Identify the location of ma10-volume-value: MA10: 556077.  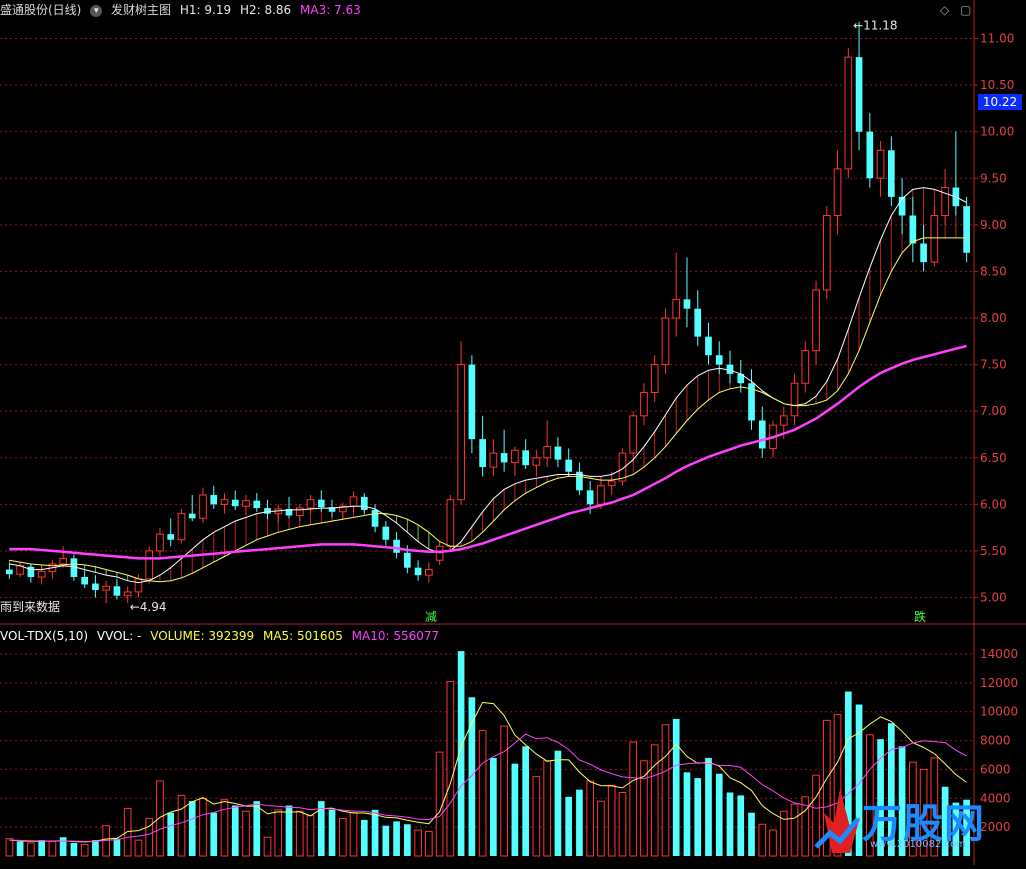
(395, 636).